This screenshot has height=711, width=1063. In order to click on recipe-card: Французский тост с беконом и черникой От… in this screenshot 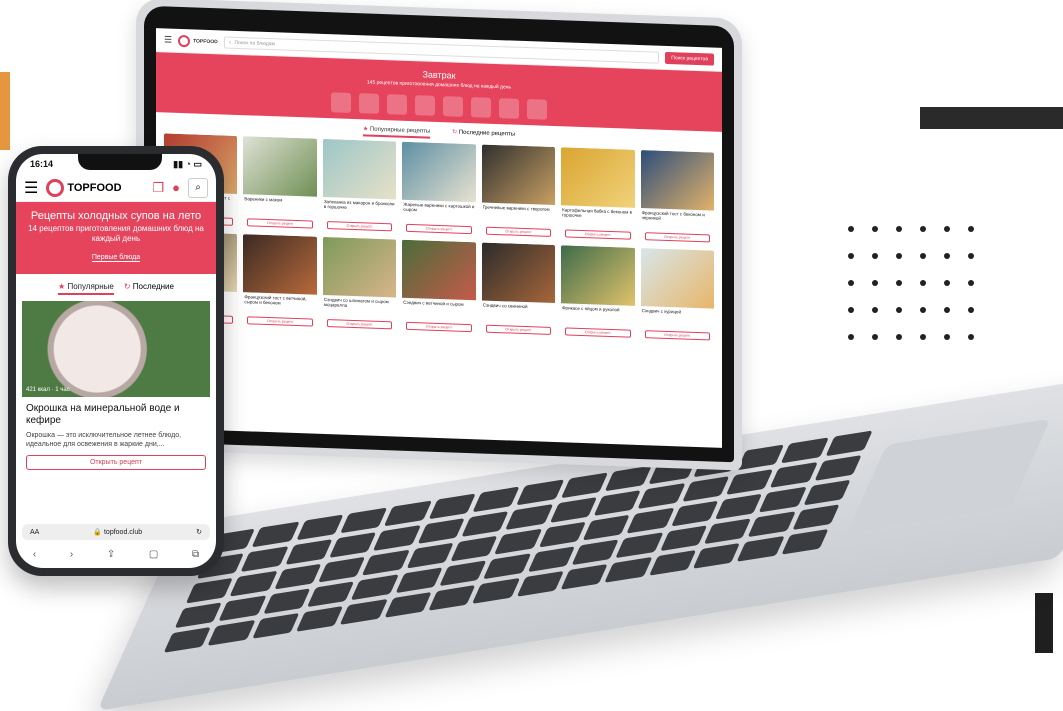, I will do `click(677, 197)`.